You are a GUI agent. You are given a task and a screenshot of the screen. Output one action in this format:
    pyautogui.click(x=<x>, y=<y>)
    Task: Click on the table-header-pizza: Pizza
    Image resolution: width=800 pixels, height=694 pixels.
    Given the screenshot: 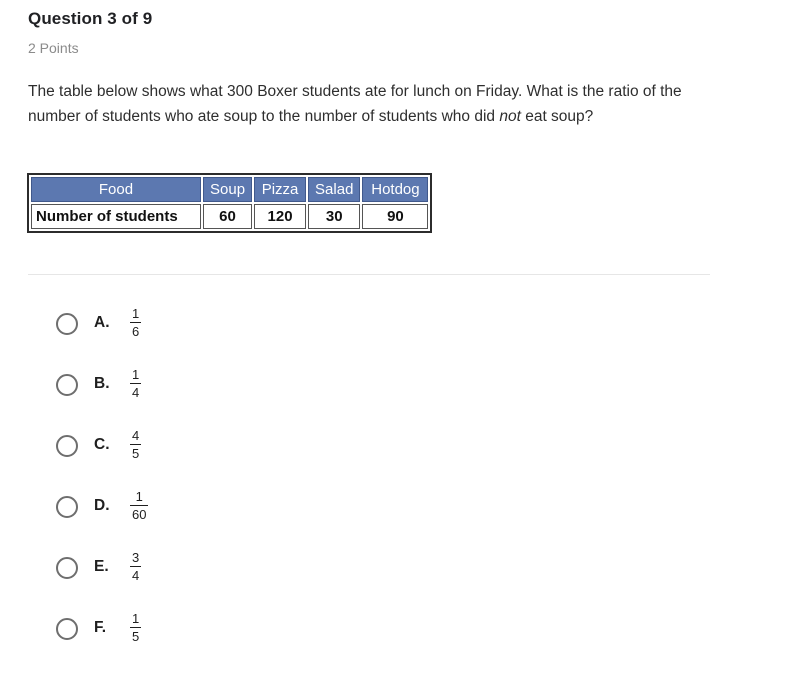 What is the action you would take?
    pyautogui.click(x=280, y=189)
    